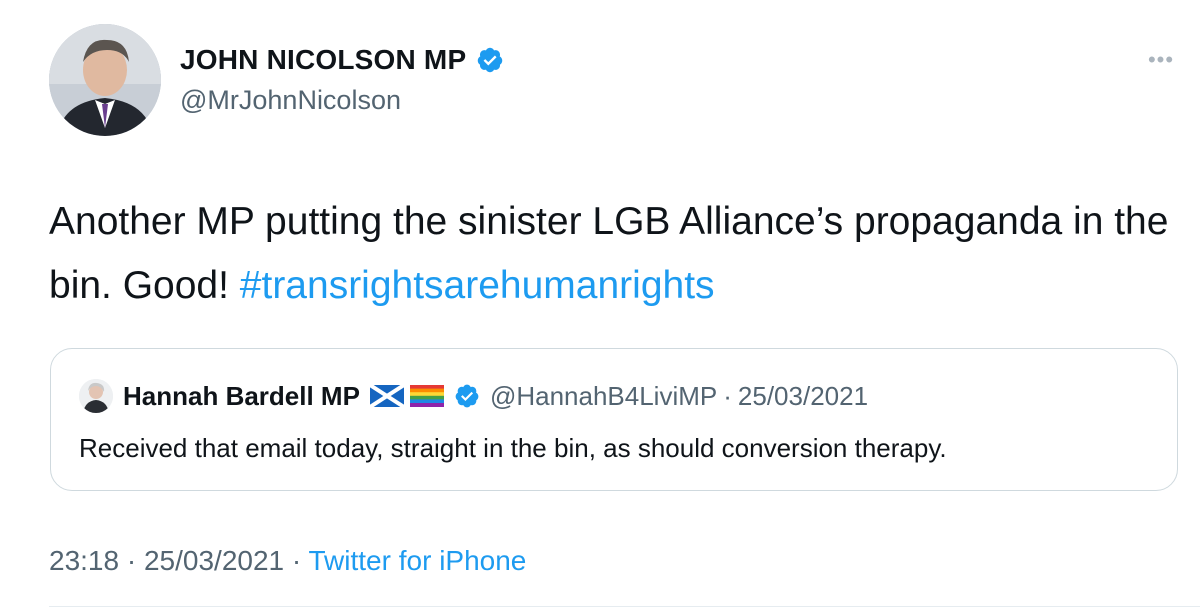 The image size is (1200, 610). I want to click on more-options-button: •••, so click(1161, 59).